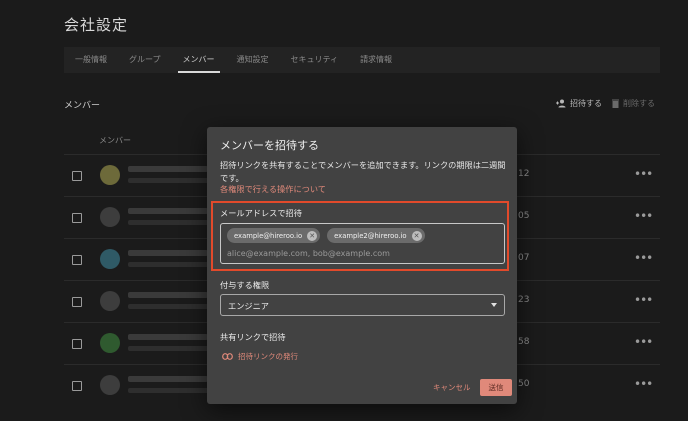  Describe the element at coordinates (376, 60) in the screenshot. I see `tab-billing: 請求情報` at that location.